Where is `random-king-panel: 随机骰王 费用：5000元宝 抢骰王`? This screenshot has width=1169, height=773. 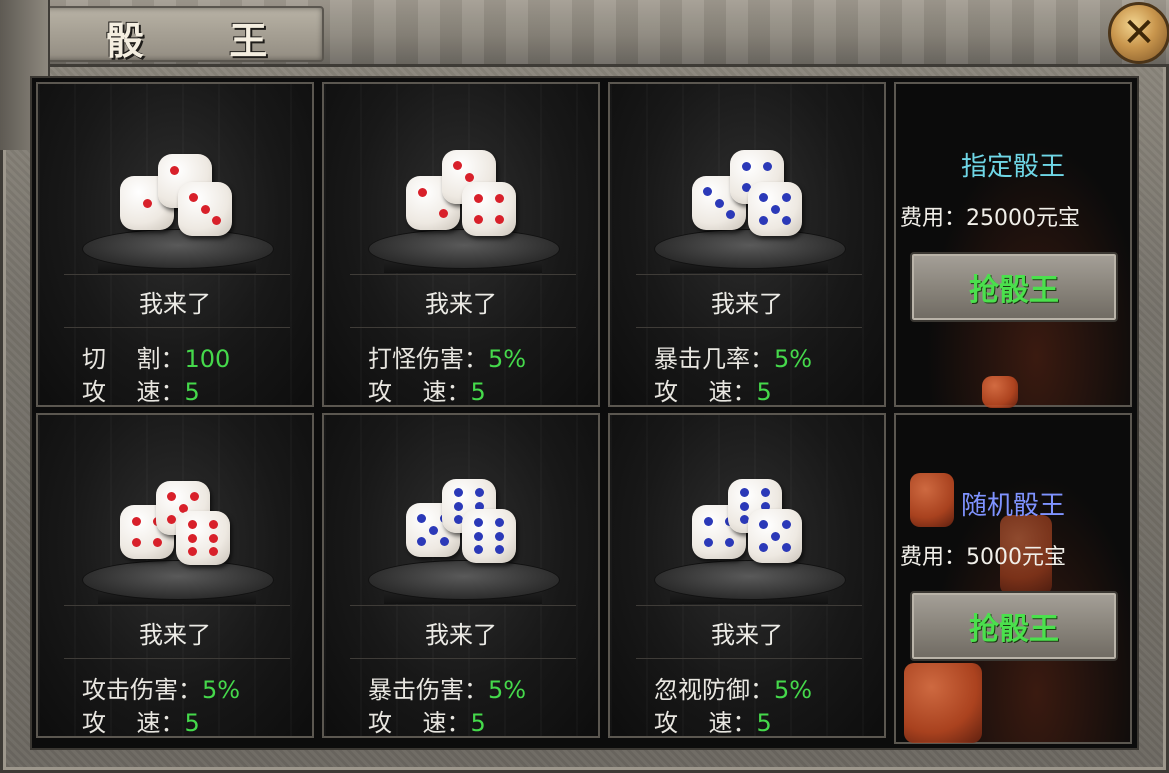
random-king-panel: 随机骰王 费用：5000元宝 抢骰王 is located at coordinates (1013, 578).